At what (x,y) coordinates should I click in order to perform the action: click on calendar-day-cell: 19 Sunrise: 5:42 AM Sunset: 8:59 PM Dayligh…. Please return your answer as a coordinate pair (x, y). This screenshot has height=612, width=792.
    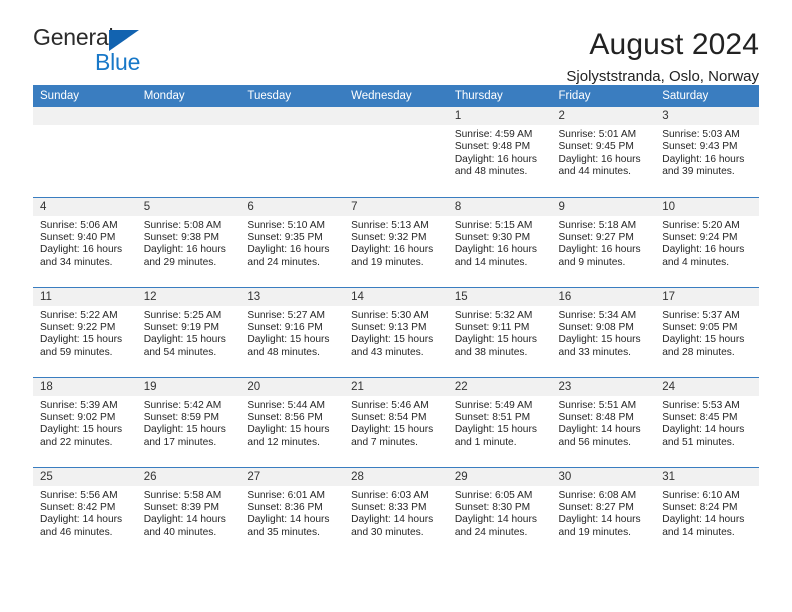
    Looking at the image, I should click on (188, 421).